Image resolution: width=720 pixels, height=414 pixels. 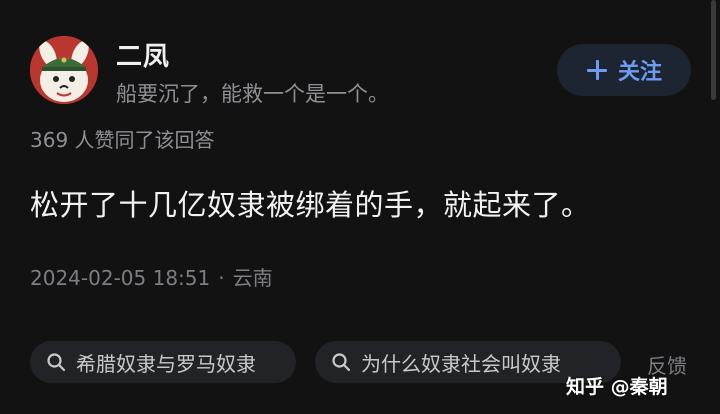 I want to click on plus-icon, so click(x=597, y=70).